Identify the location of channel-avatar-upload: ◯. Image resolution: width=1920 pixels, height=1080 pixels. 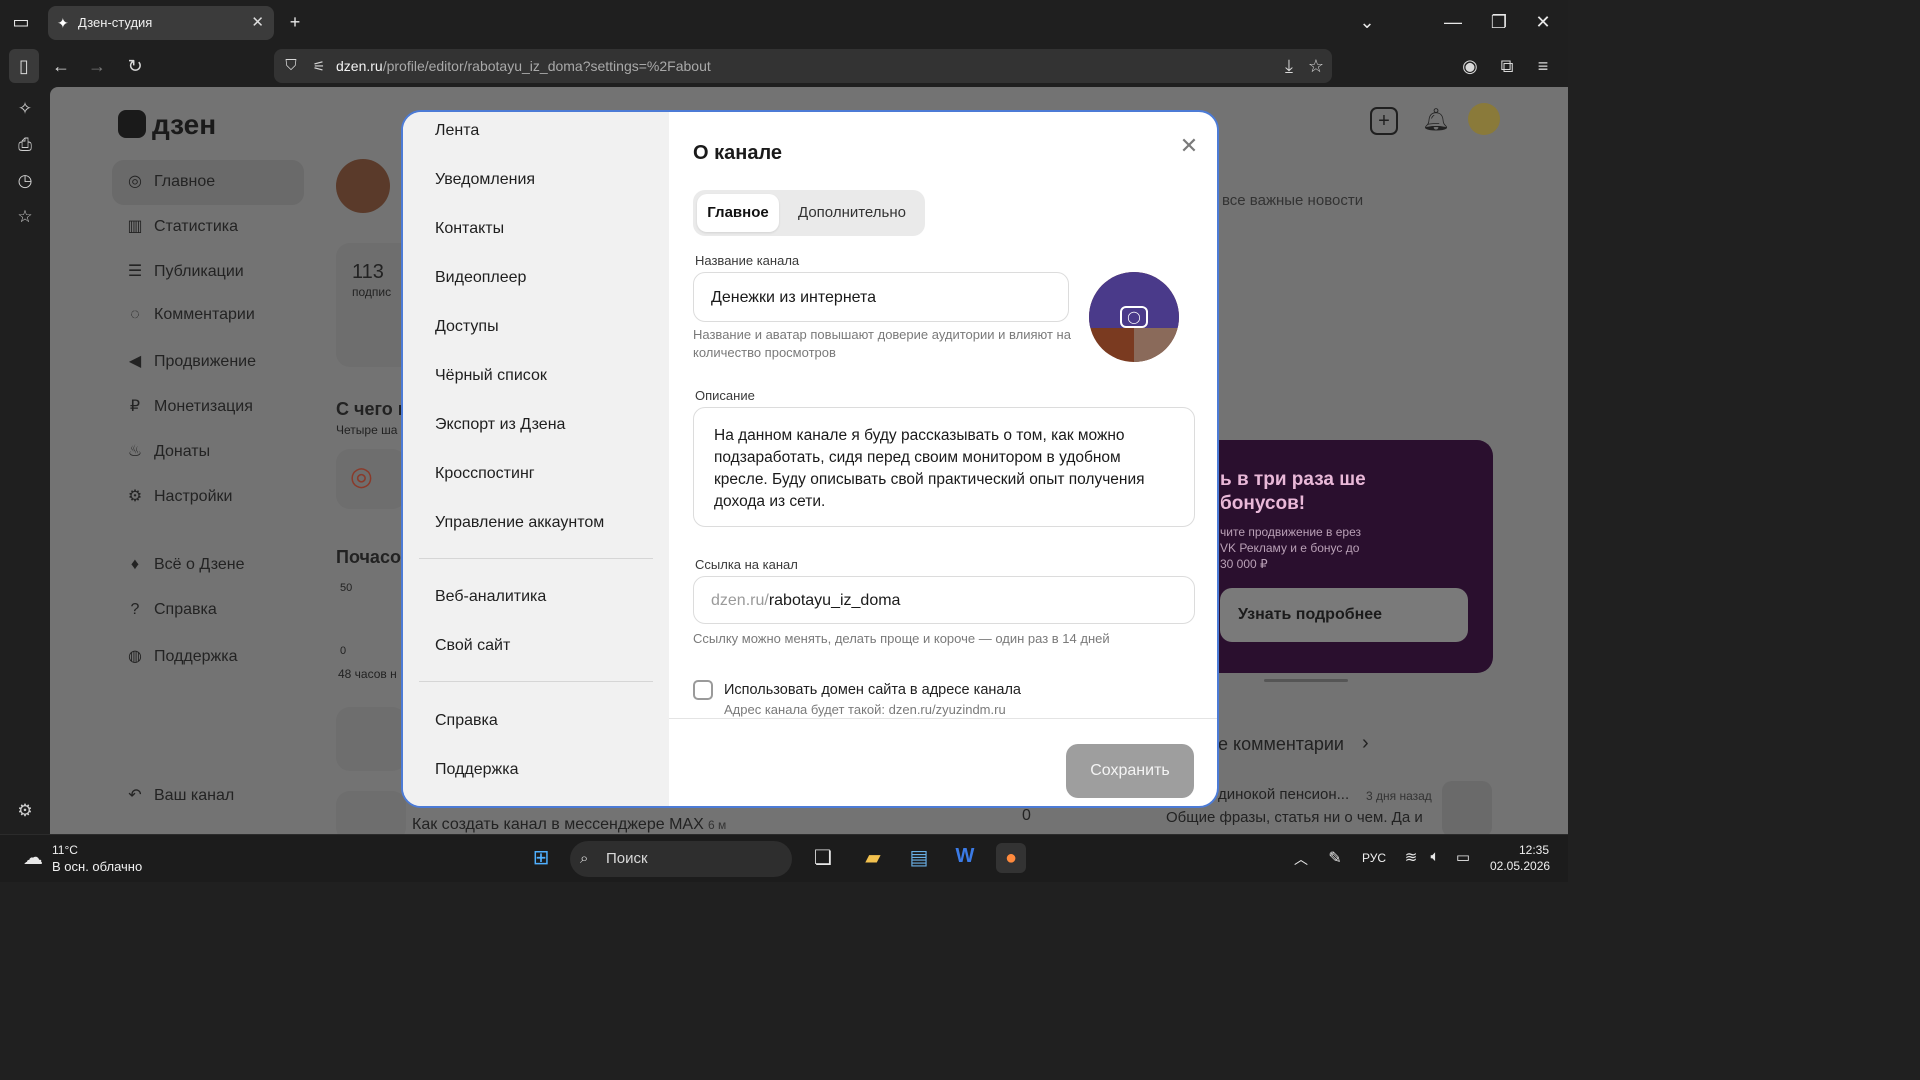
(1134, 317).